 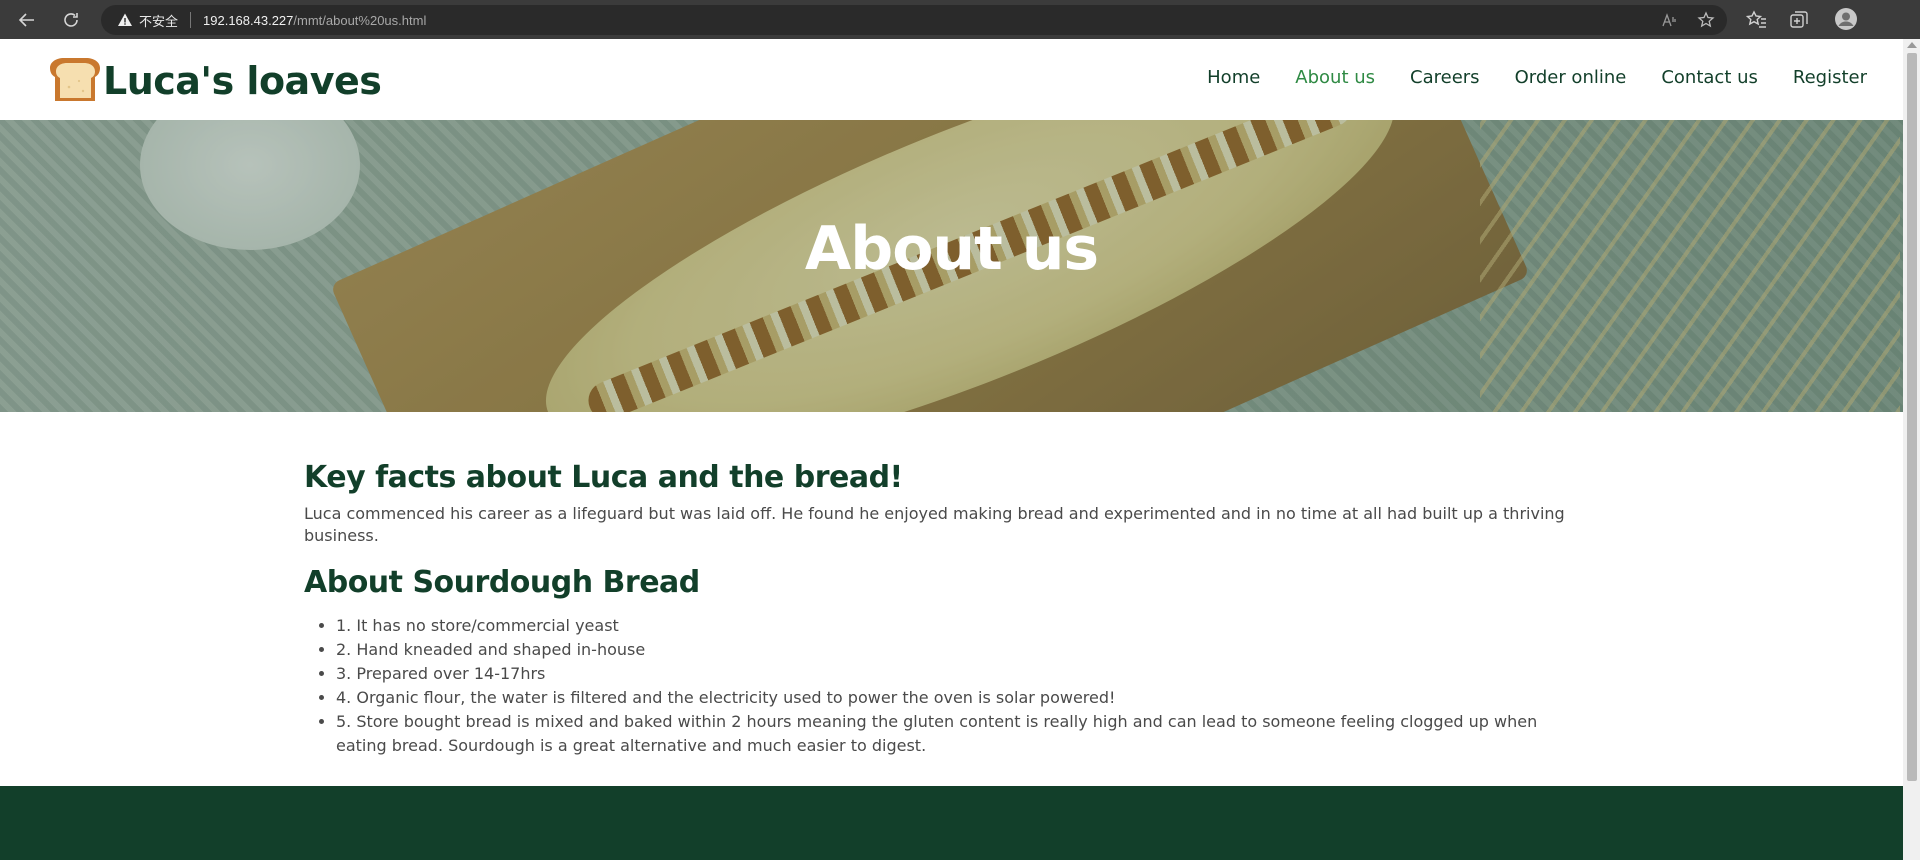 I want to click on page-scrollbar, so click(x=1911, y=449).